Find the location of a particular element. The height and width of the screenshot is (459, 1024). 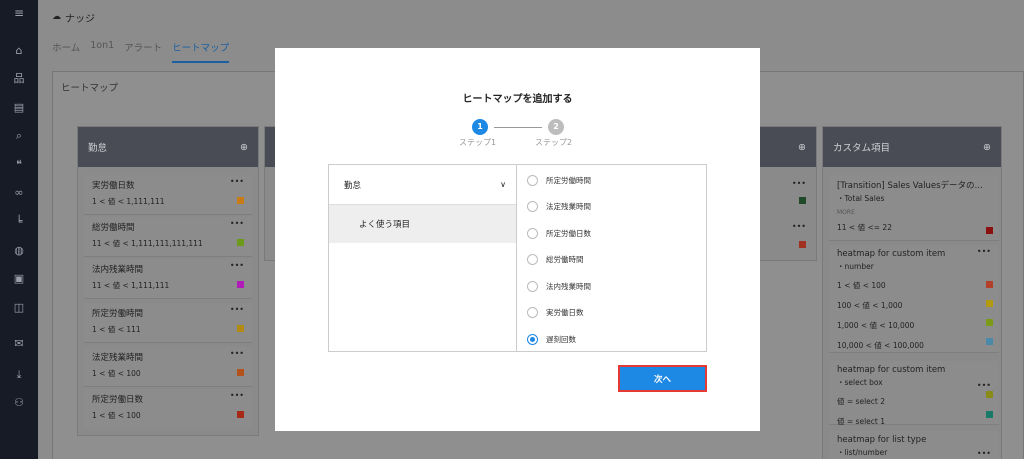

contact-icon: ▣ is located at coordinates (19, 279).